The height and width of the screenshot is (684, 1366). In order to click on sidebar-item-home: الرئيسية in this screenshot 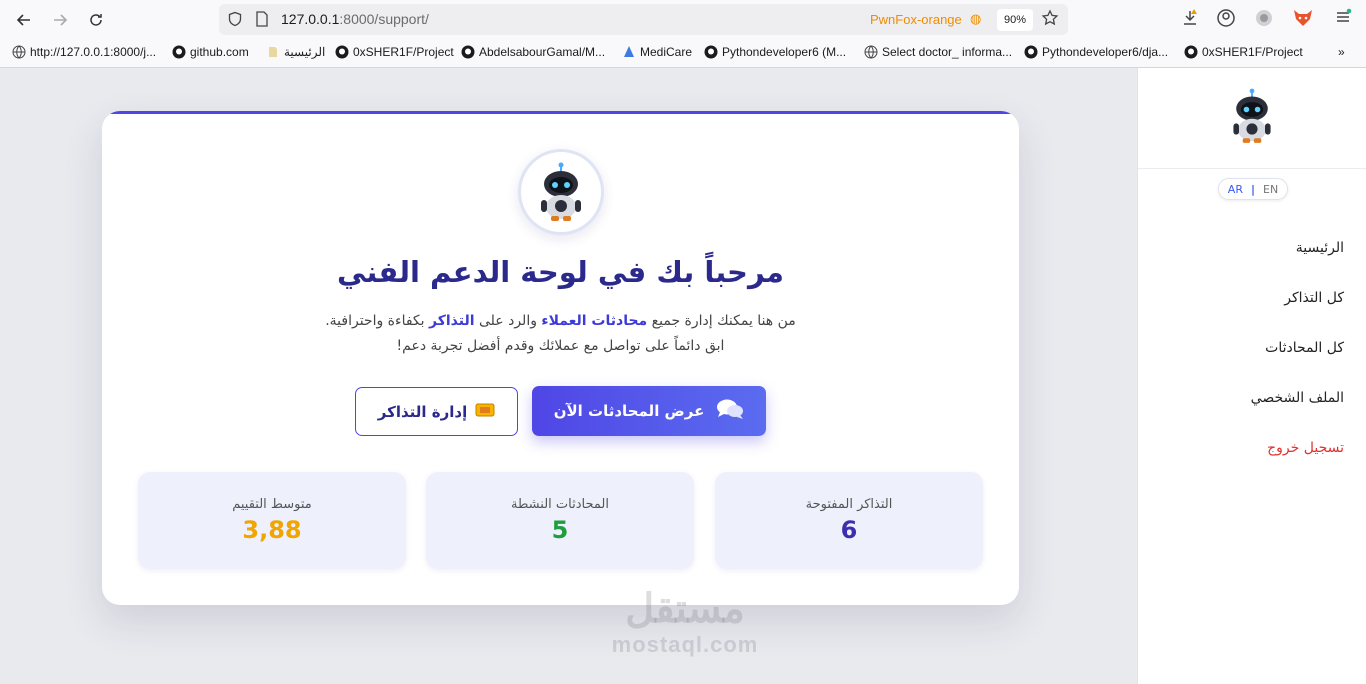, I will do `click(1320, 248)`.